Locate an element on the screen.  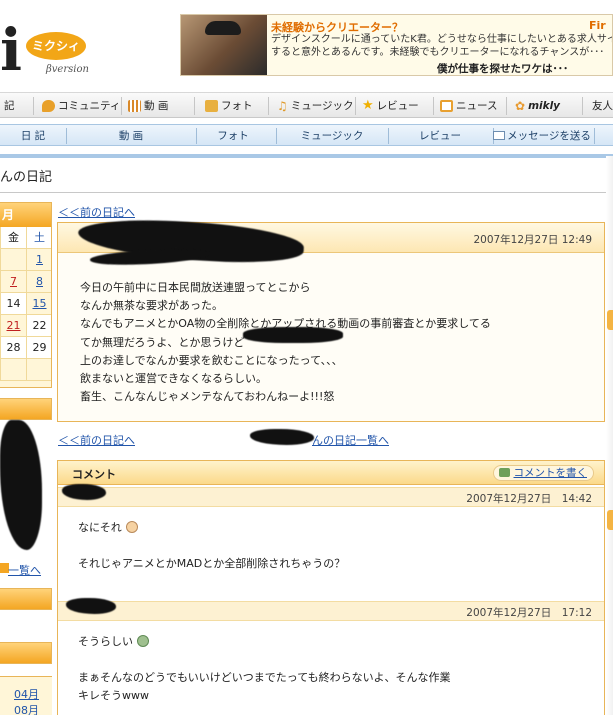
calendar-day: 29 is located at coordinates (38, 347).